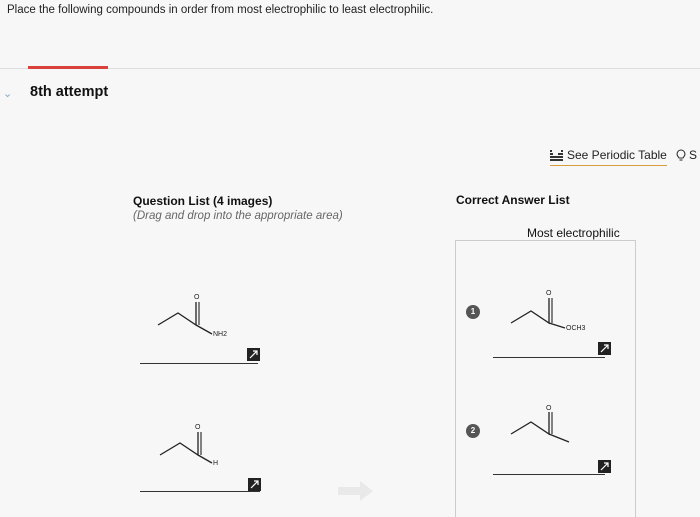 This screenshot has width=700, height=517. What do you see at coordinates (548, 311) in the screenshot?
I see `ester-structure: O OCH3` at bounding box center [548, 311].